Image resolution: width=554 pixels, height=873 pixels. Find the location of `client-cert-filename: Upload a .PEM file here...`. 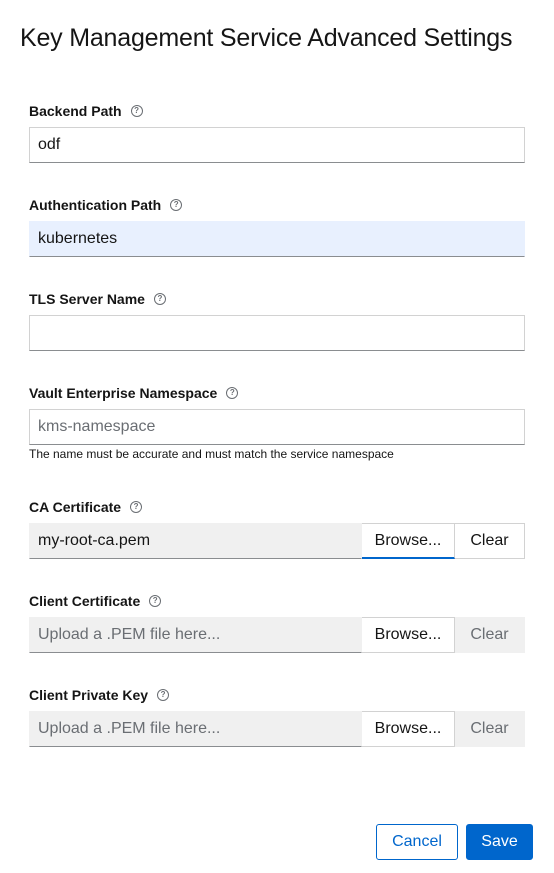

client-cert-filename: Upload a .PEM file here... is located at coordinates (195, 635).